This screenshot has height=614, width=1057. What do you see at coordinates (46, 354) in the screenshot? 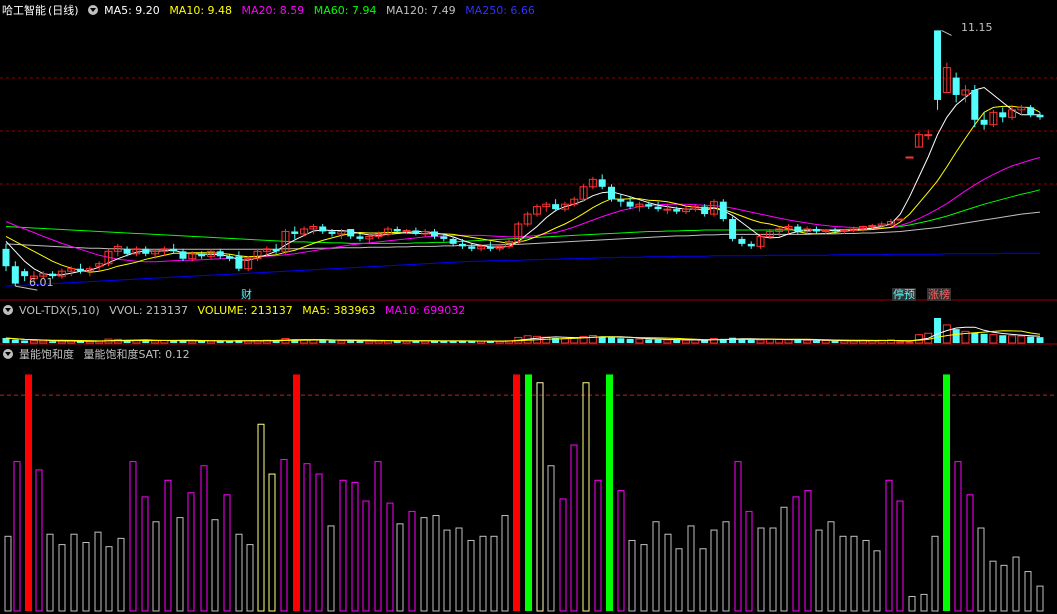
I see `indicator-name: 量能饱和度` at bounding box center [46, 354].